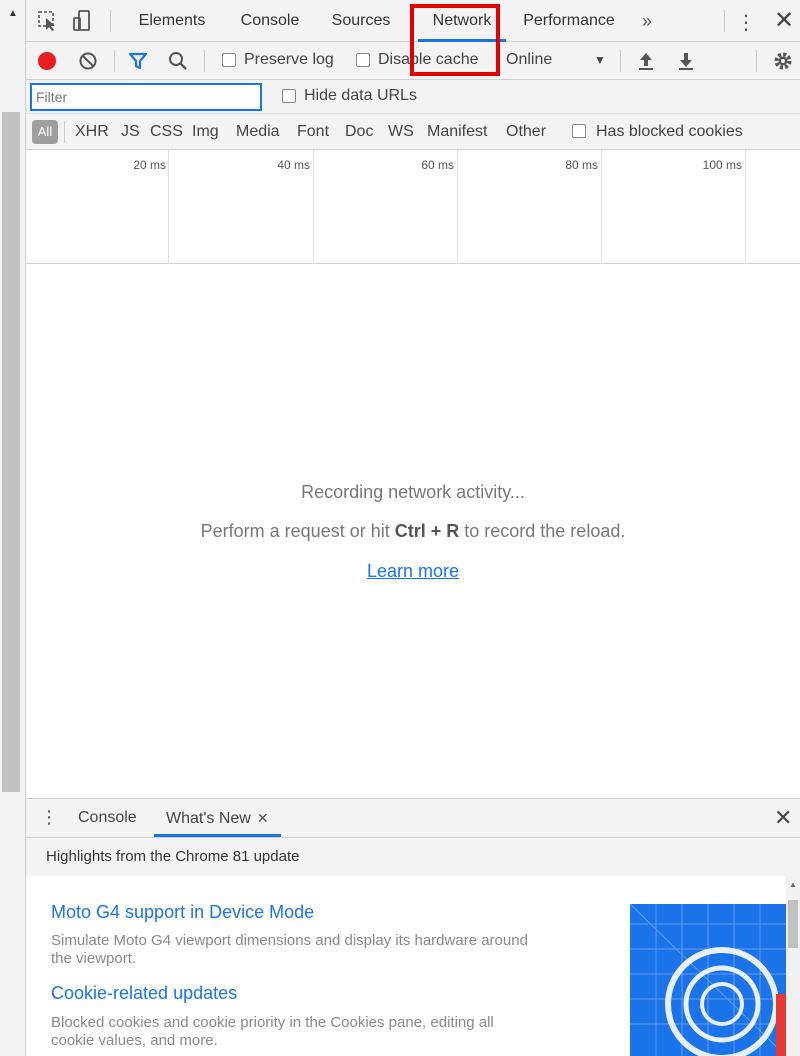 The image size is (800, 1056). Describe the element at coordinates (686, 61) in the screenshot. I see `export-har-icon` at that location.